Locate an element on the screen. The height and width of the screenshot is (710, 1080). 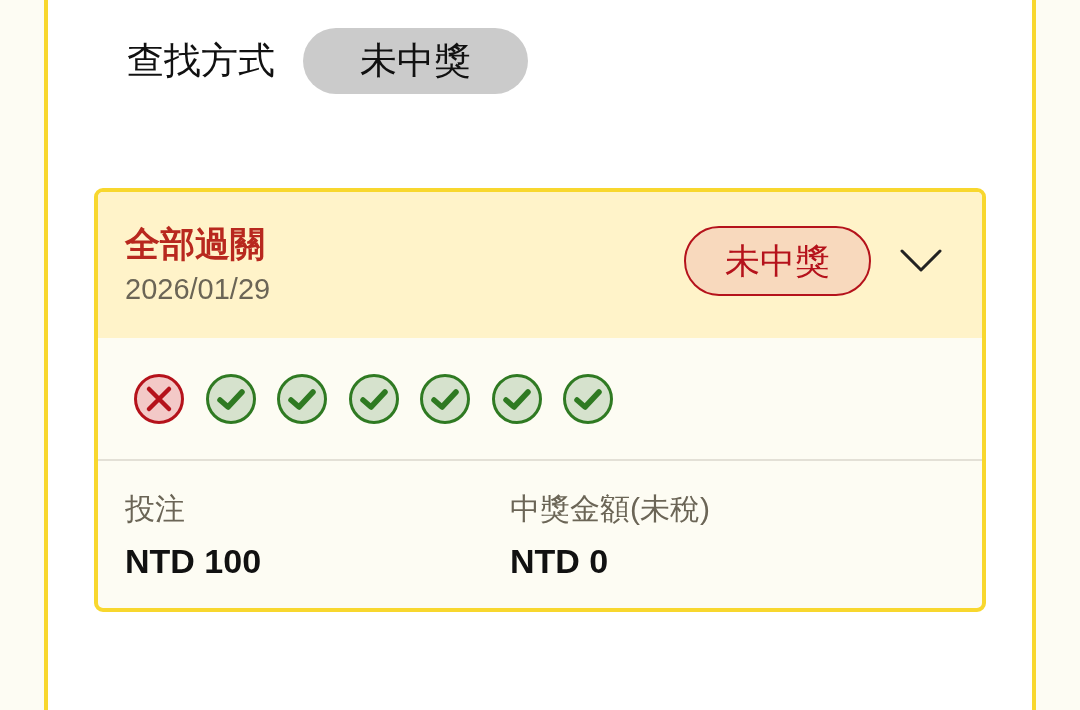
stake-label: 投注 is located at coordinates (155, 509).